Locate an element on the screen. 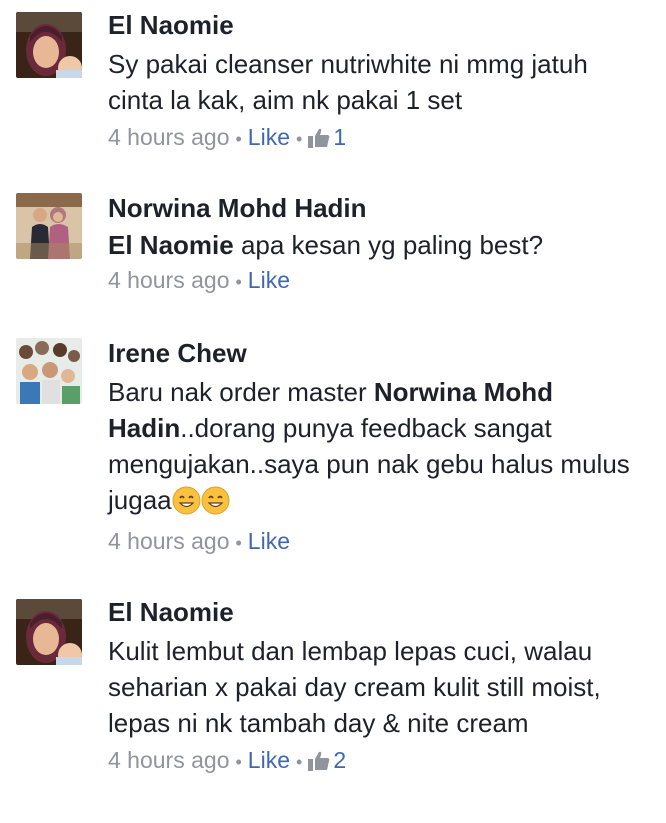 The height and width of the screenshot is (823, 666). like-count: 1 is located at coordinates (327, 137).